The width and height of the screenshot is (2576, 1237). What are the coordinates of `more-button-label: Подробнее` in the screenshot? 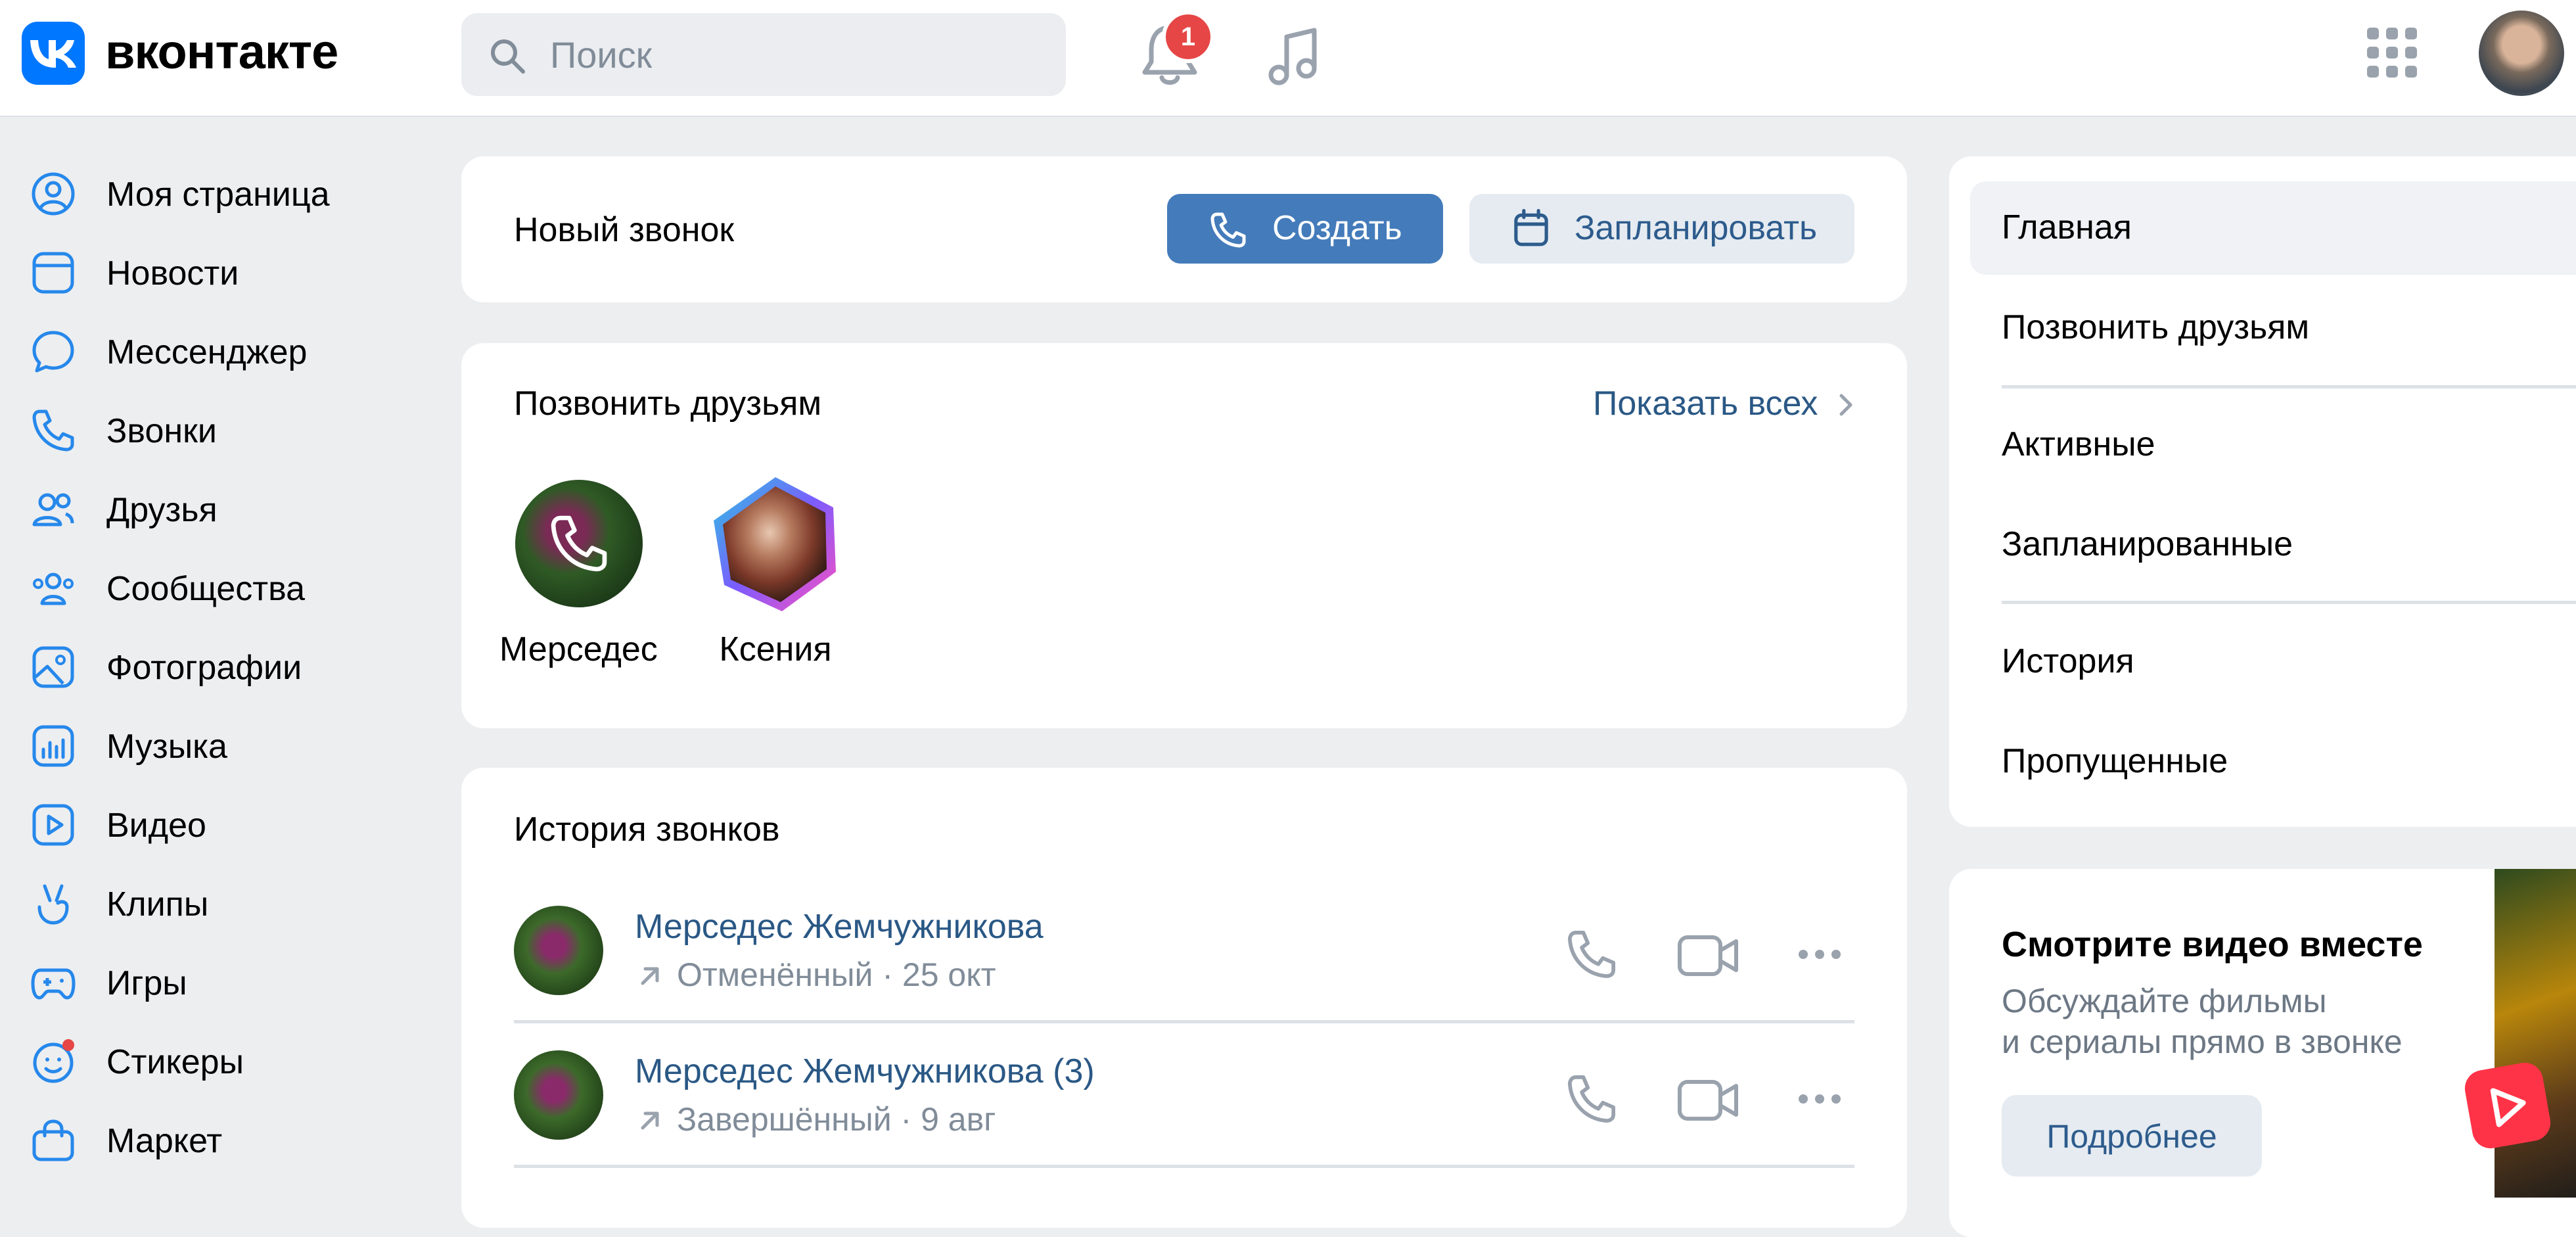 It's located at (2131, 1136).